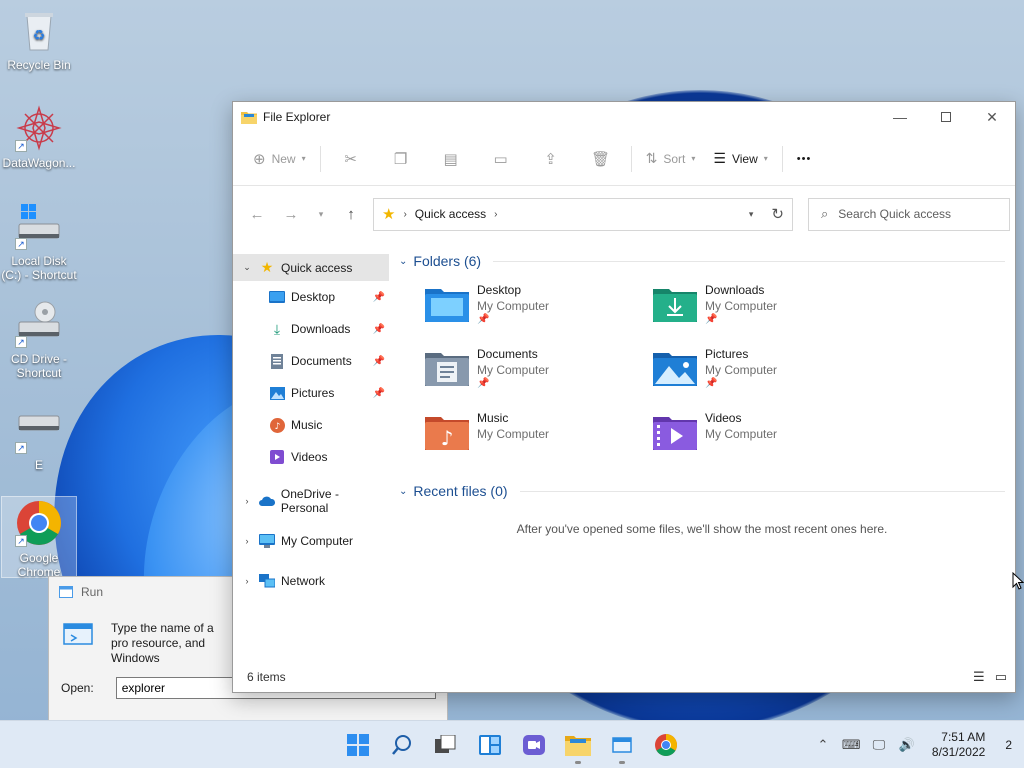  Describe the element at coordinates (539, 308) in the screenshot. I see `folder-tile-desktop: Desktop My Computer 📌` at that location.